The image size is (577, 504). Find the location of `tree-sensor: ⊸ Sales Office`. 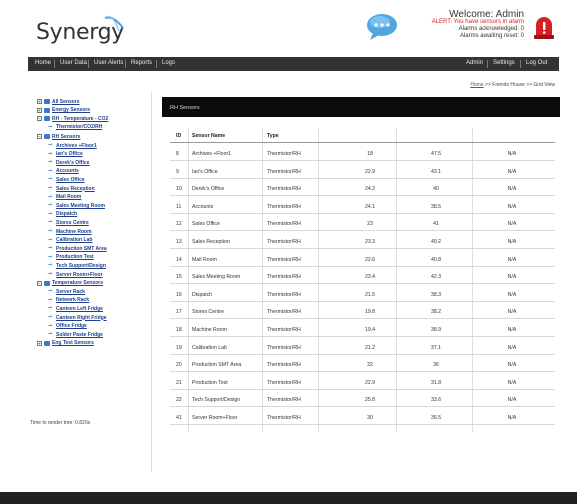

tree-sensor: ⊸ Sales Office is located at coordinates (66, 179).